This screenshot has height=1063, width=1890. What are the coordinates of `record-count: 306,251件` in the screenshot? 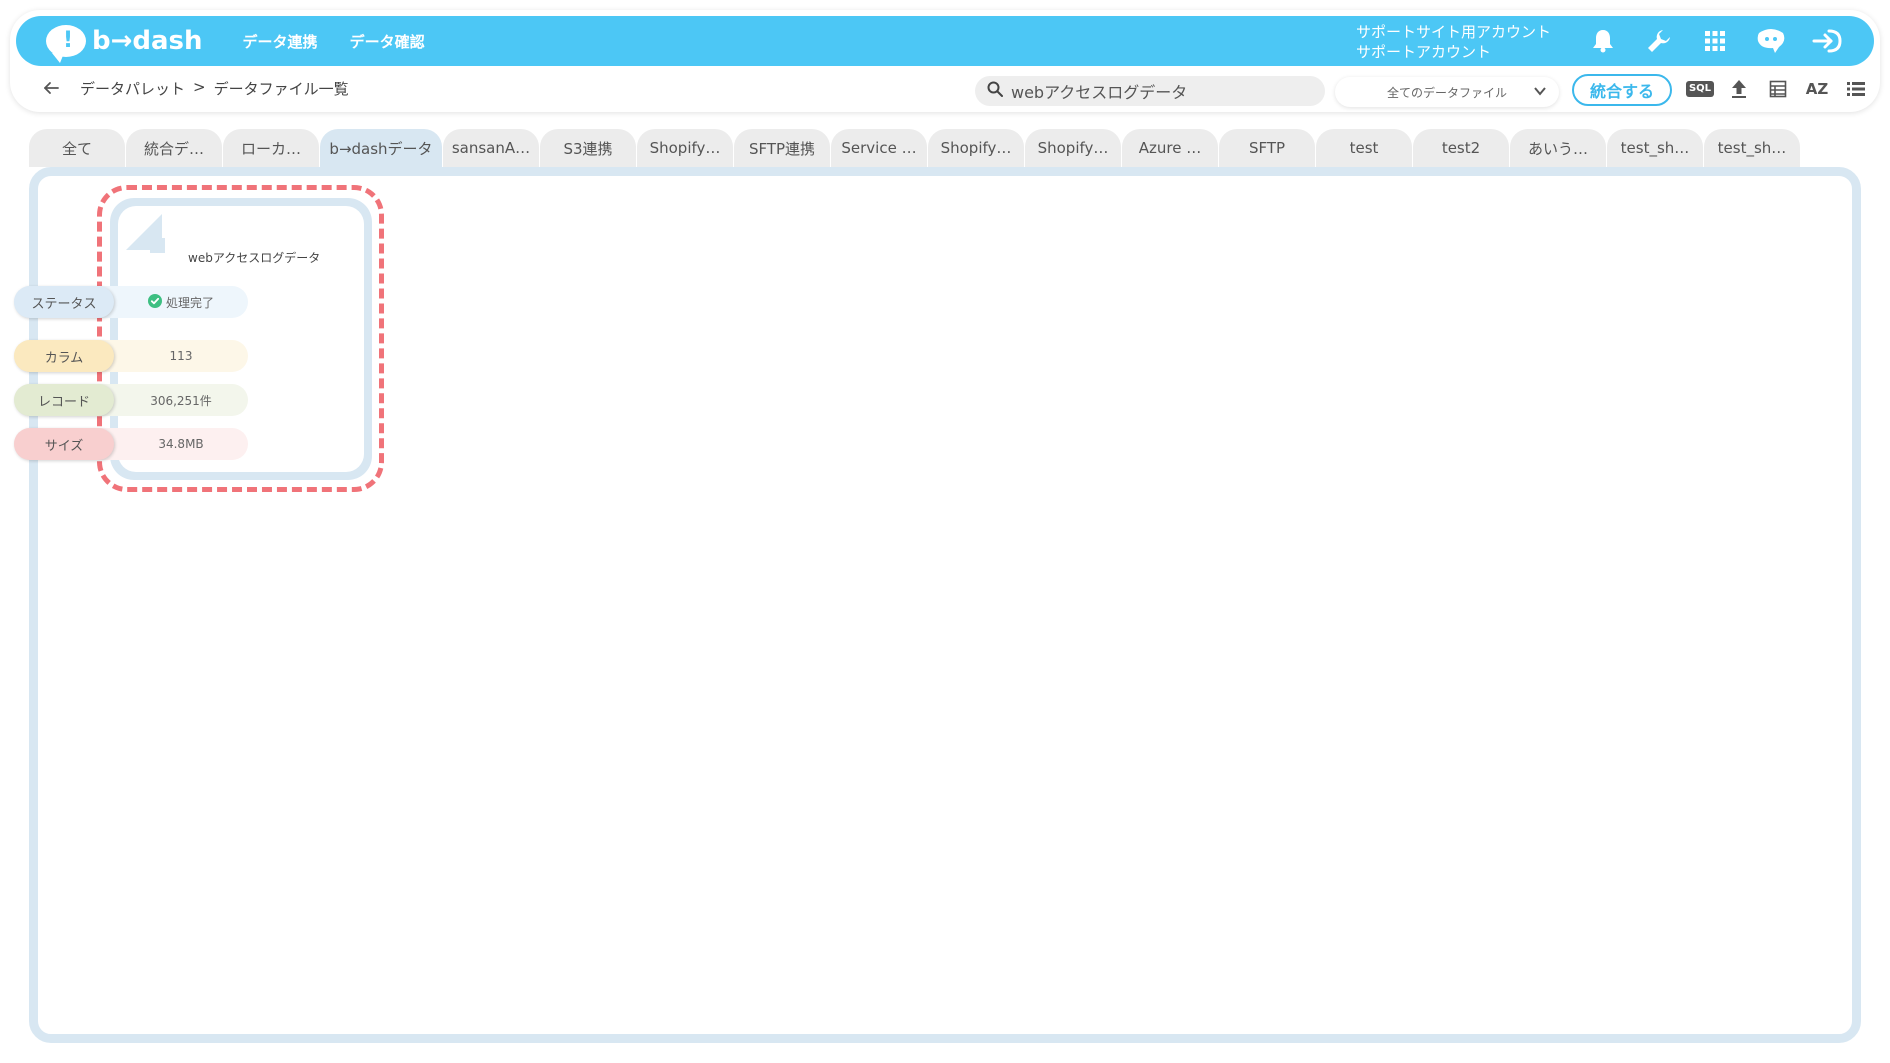 It's located at (181, 400).